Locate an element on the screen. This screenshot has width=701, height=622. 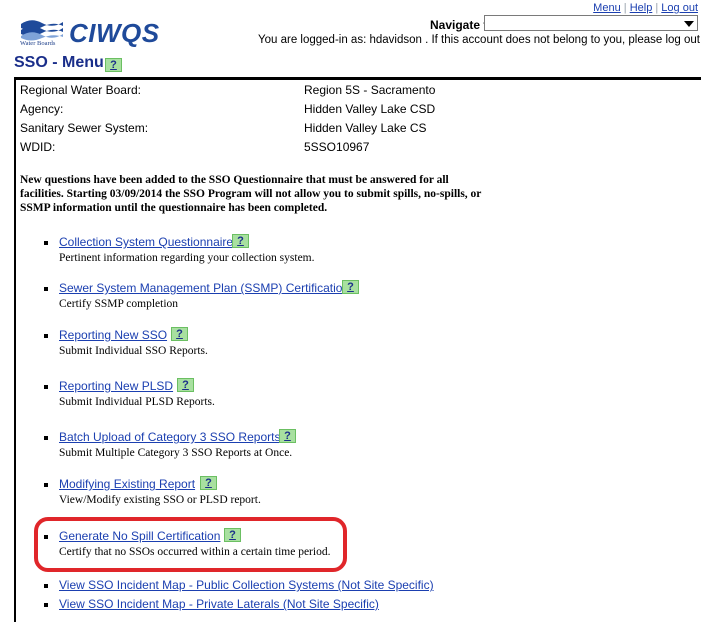
help-link: Help is located at coordinates (641, 8).